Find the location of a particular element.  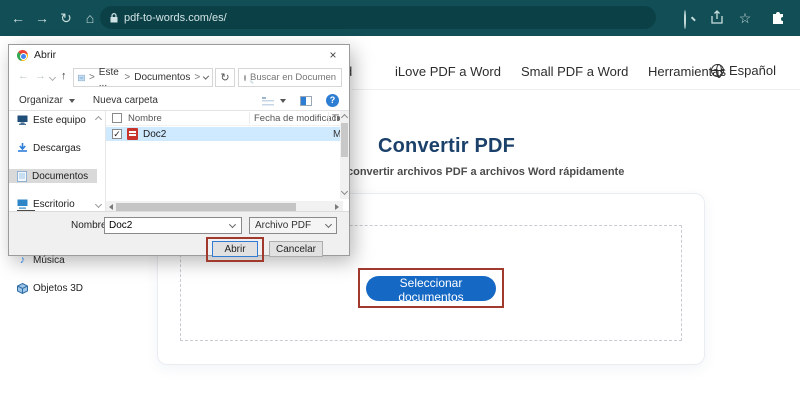

nav-item-small-pdf: Small PDF a Word is located at coordinates (574, 71).